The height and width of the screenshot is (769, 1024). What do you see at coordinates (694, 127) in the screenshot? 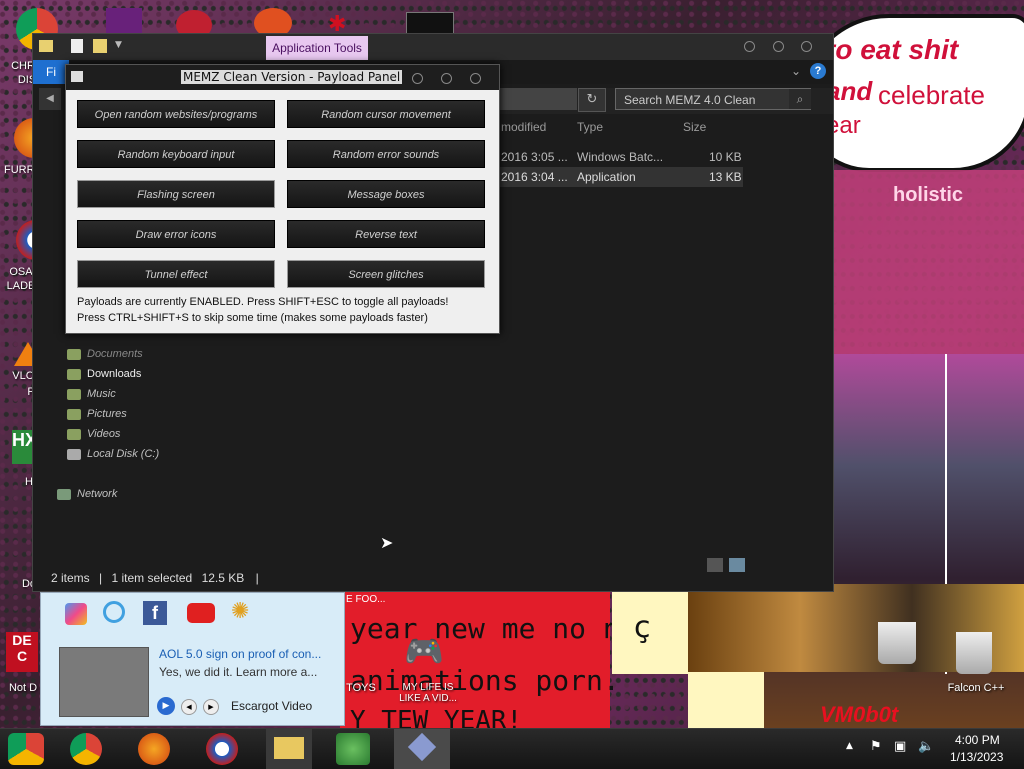
I see `column-header-size: Size` at bounding box center [694, 127].